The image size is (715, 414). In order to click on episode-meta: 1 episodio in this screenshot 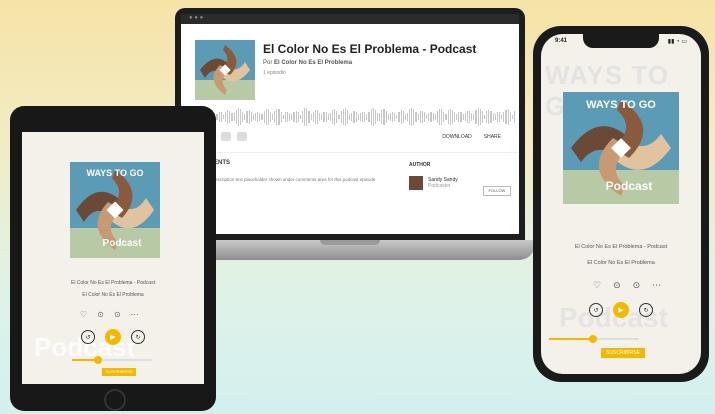, I will do `click(274, 73)`.